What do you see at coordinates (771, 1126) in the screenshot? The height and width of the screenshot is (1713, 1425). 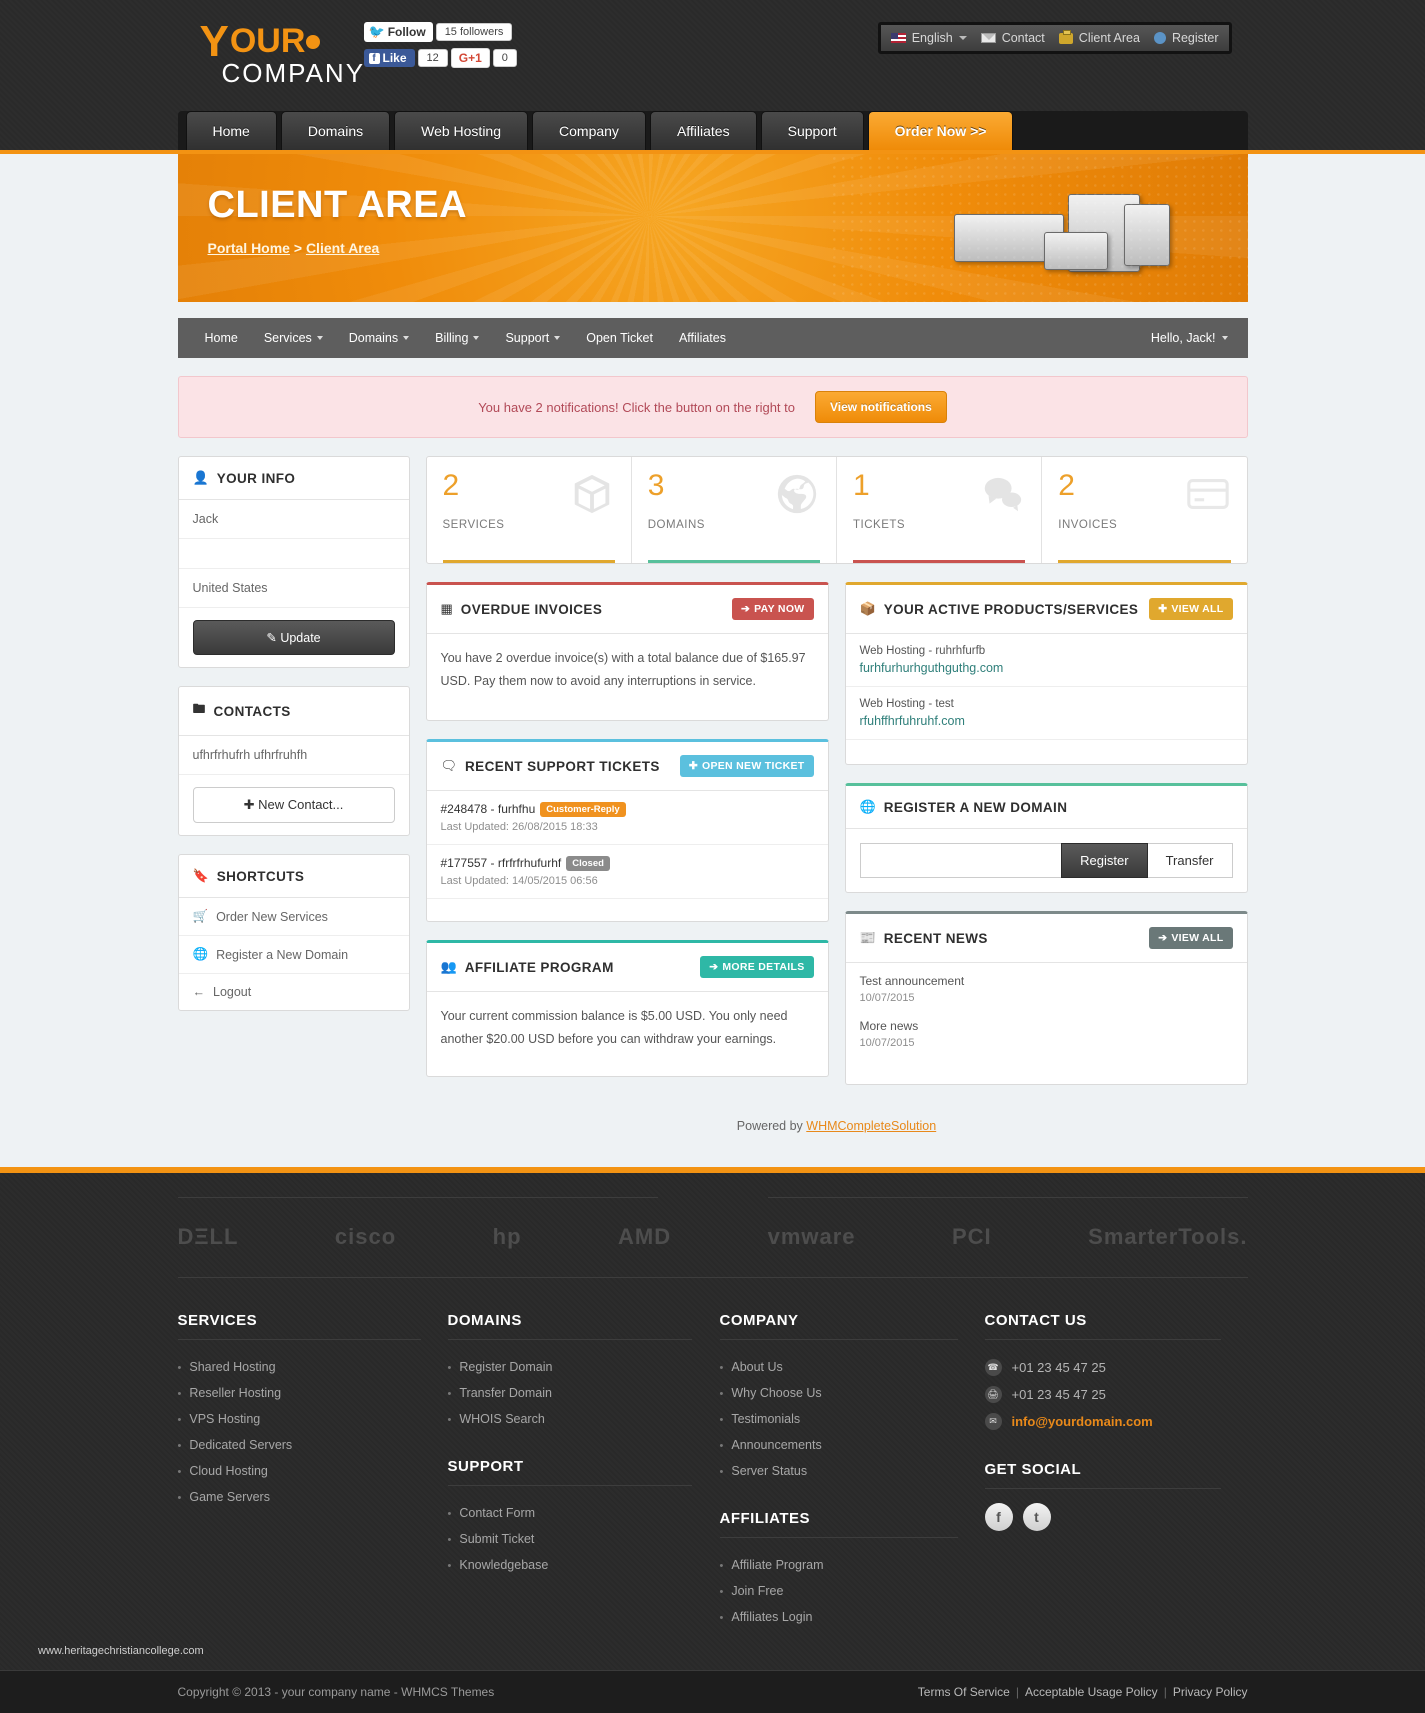 I see `powered-prefix: Powered by` at bounding box center [771, 1126].